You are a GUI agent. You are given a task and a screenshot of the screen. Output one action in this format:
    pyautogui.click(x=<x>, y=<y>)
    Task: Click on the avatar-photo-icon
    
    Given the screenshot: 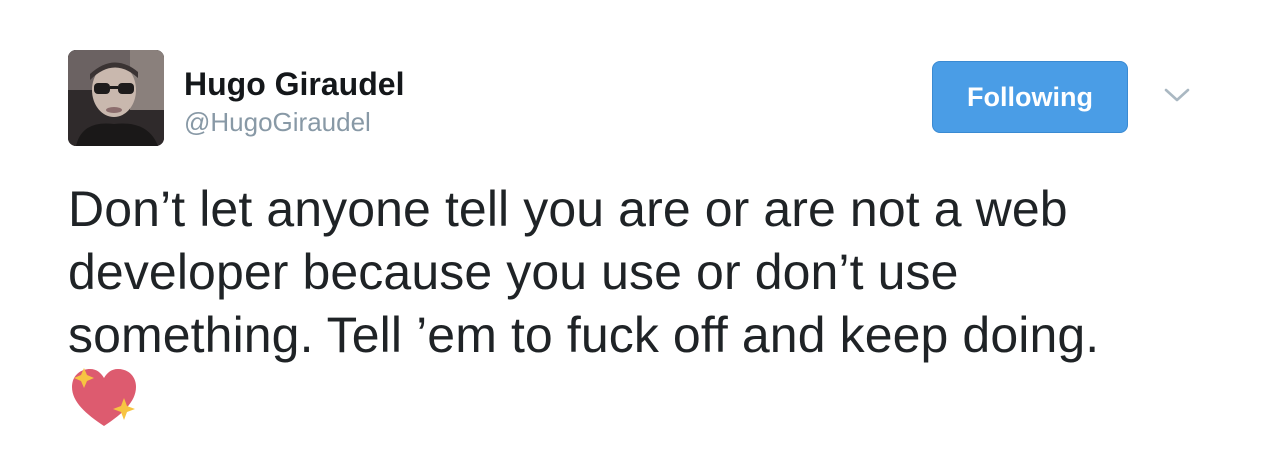 What is the action you would take?
    pyautogui.click(x=116, y=98)
    